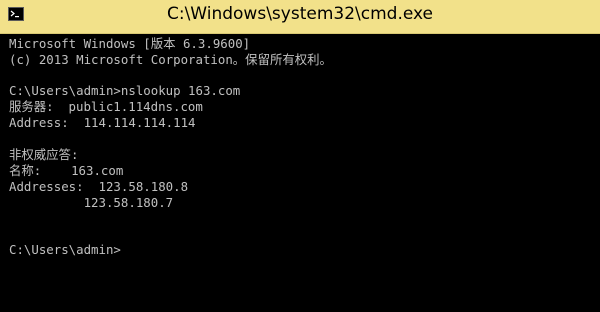 The width and height of the screenshot is (600, 312). What do you see at coordinates (66, 170) in the screenshot?
I see `console-line-name: 名称: 163.com` at bounding box center [66, 170].